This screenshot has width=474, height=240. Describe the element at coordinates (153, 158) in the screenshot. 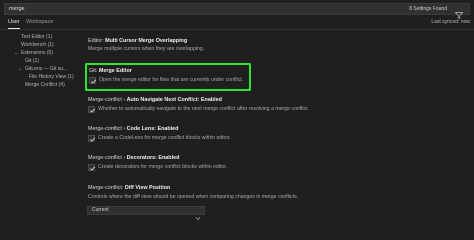

I see `setting-name: Decorators: Enabled` at that location.